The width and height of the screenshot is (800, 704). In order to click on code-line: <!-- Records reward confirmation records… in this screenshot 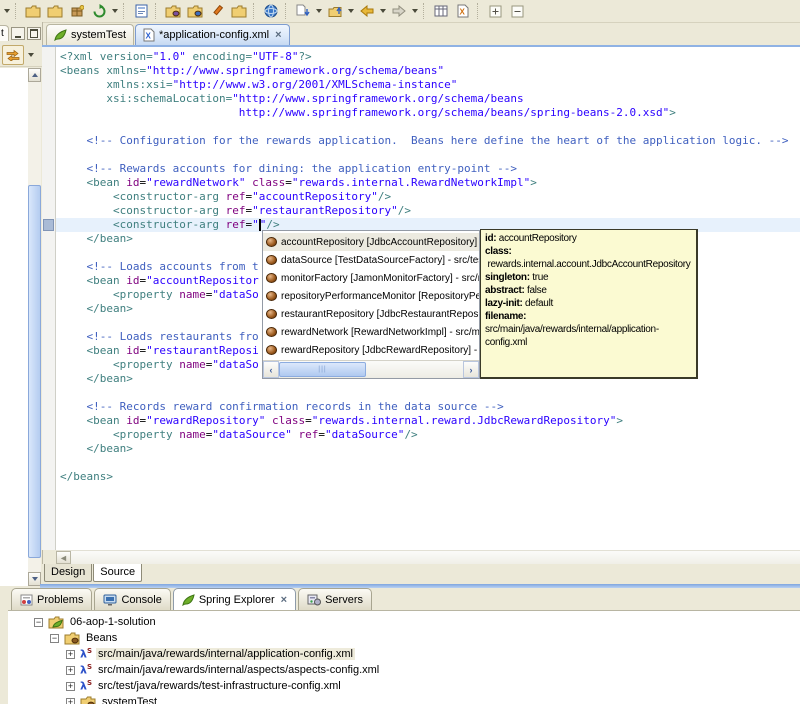, I will do `click(430, 407)`.